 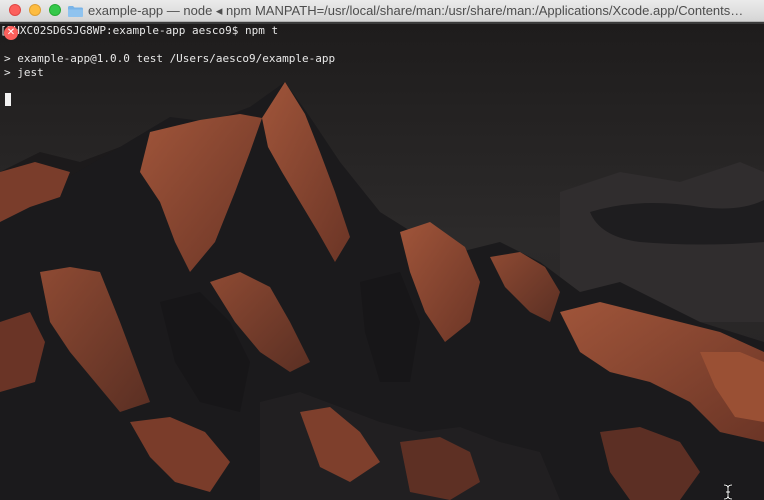 What do you see at coordinates (728, 492) in the screenshot?
I see `ibeam-cursor-icon` at bounding box center [728, 492].